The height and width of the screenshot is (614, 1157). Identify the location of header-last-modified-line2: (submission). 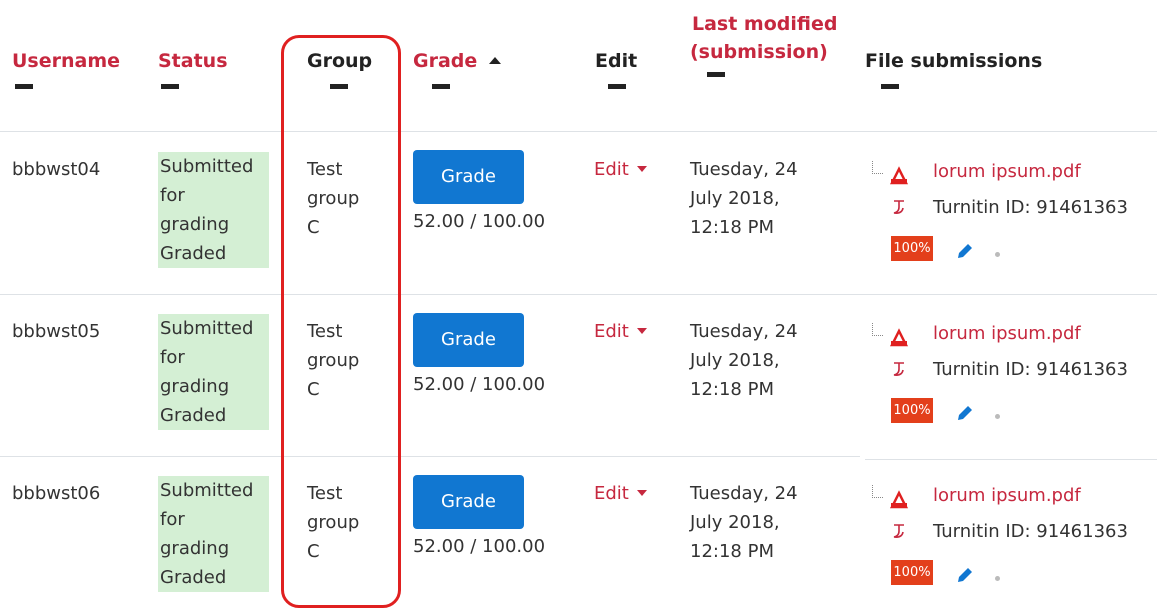
(763, 52).